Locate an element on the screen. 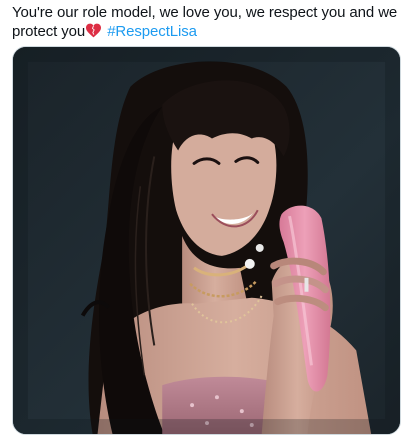 This screenshot has height=441, width=415. hashtag-link: #RespectLisa is located at coordinates (152, 31).